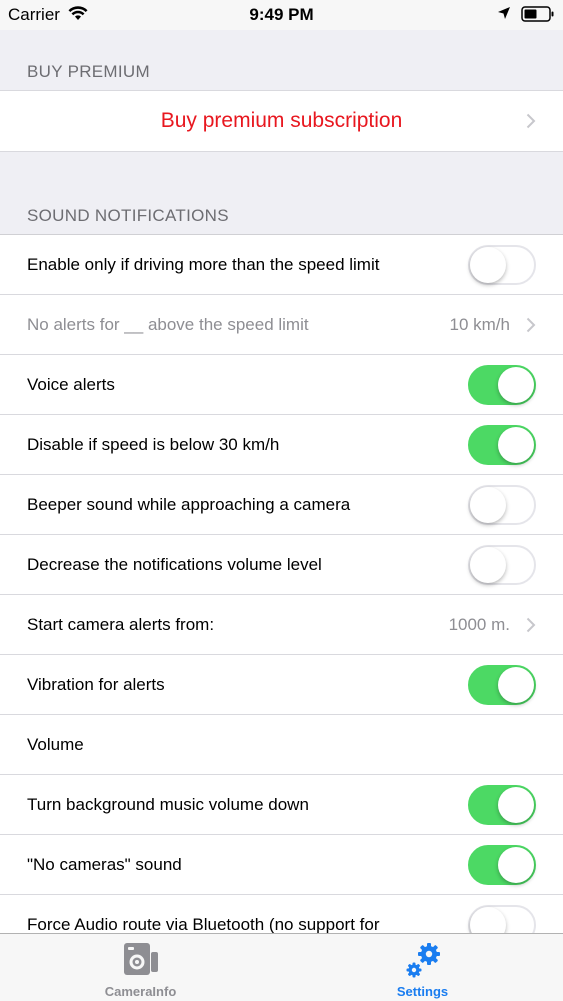  I want to click on row-label: Voice alerts, so click(71, 384).